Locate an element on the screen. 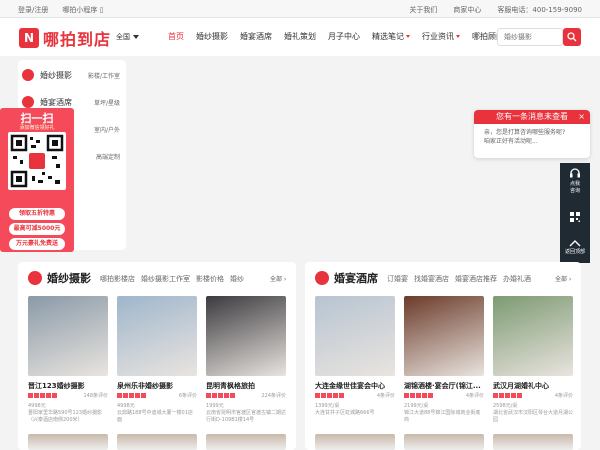 The width and height of the screenshot is (600, 450). logo-text: 哪拍到店 is located at coordinates (77, 39).